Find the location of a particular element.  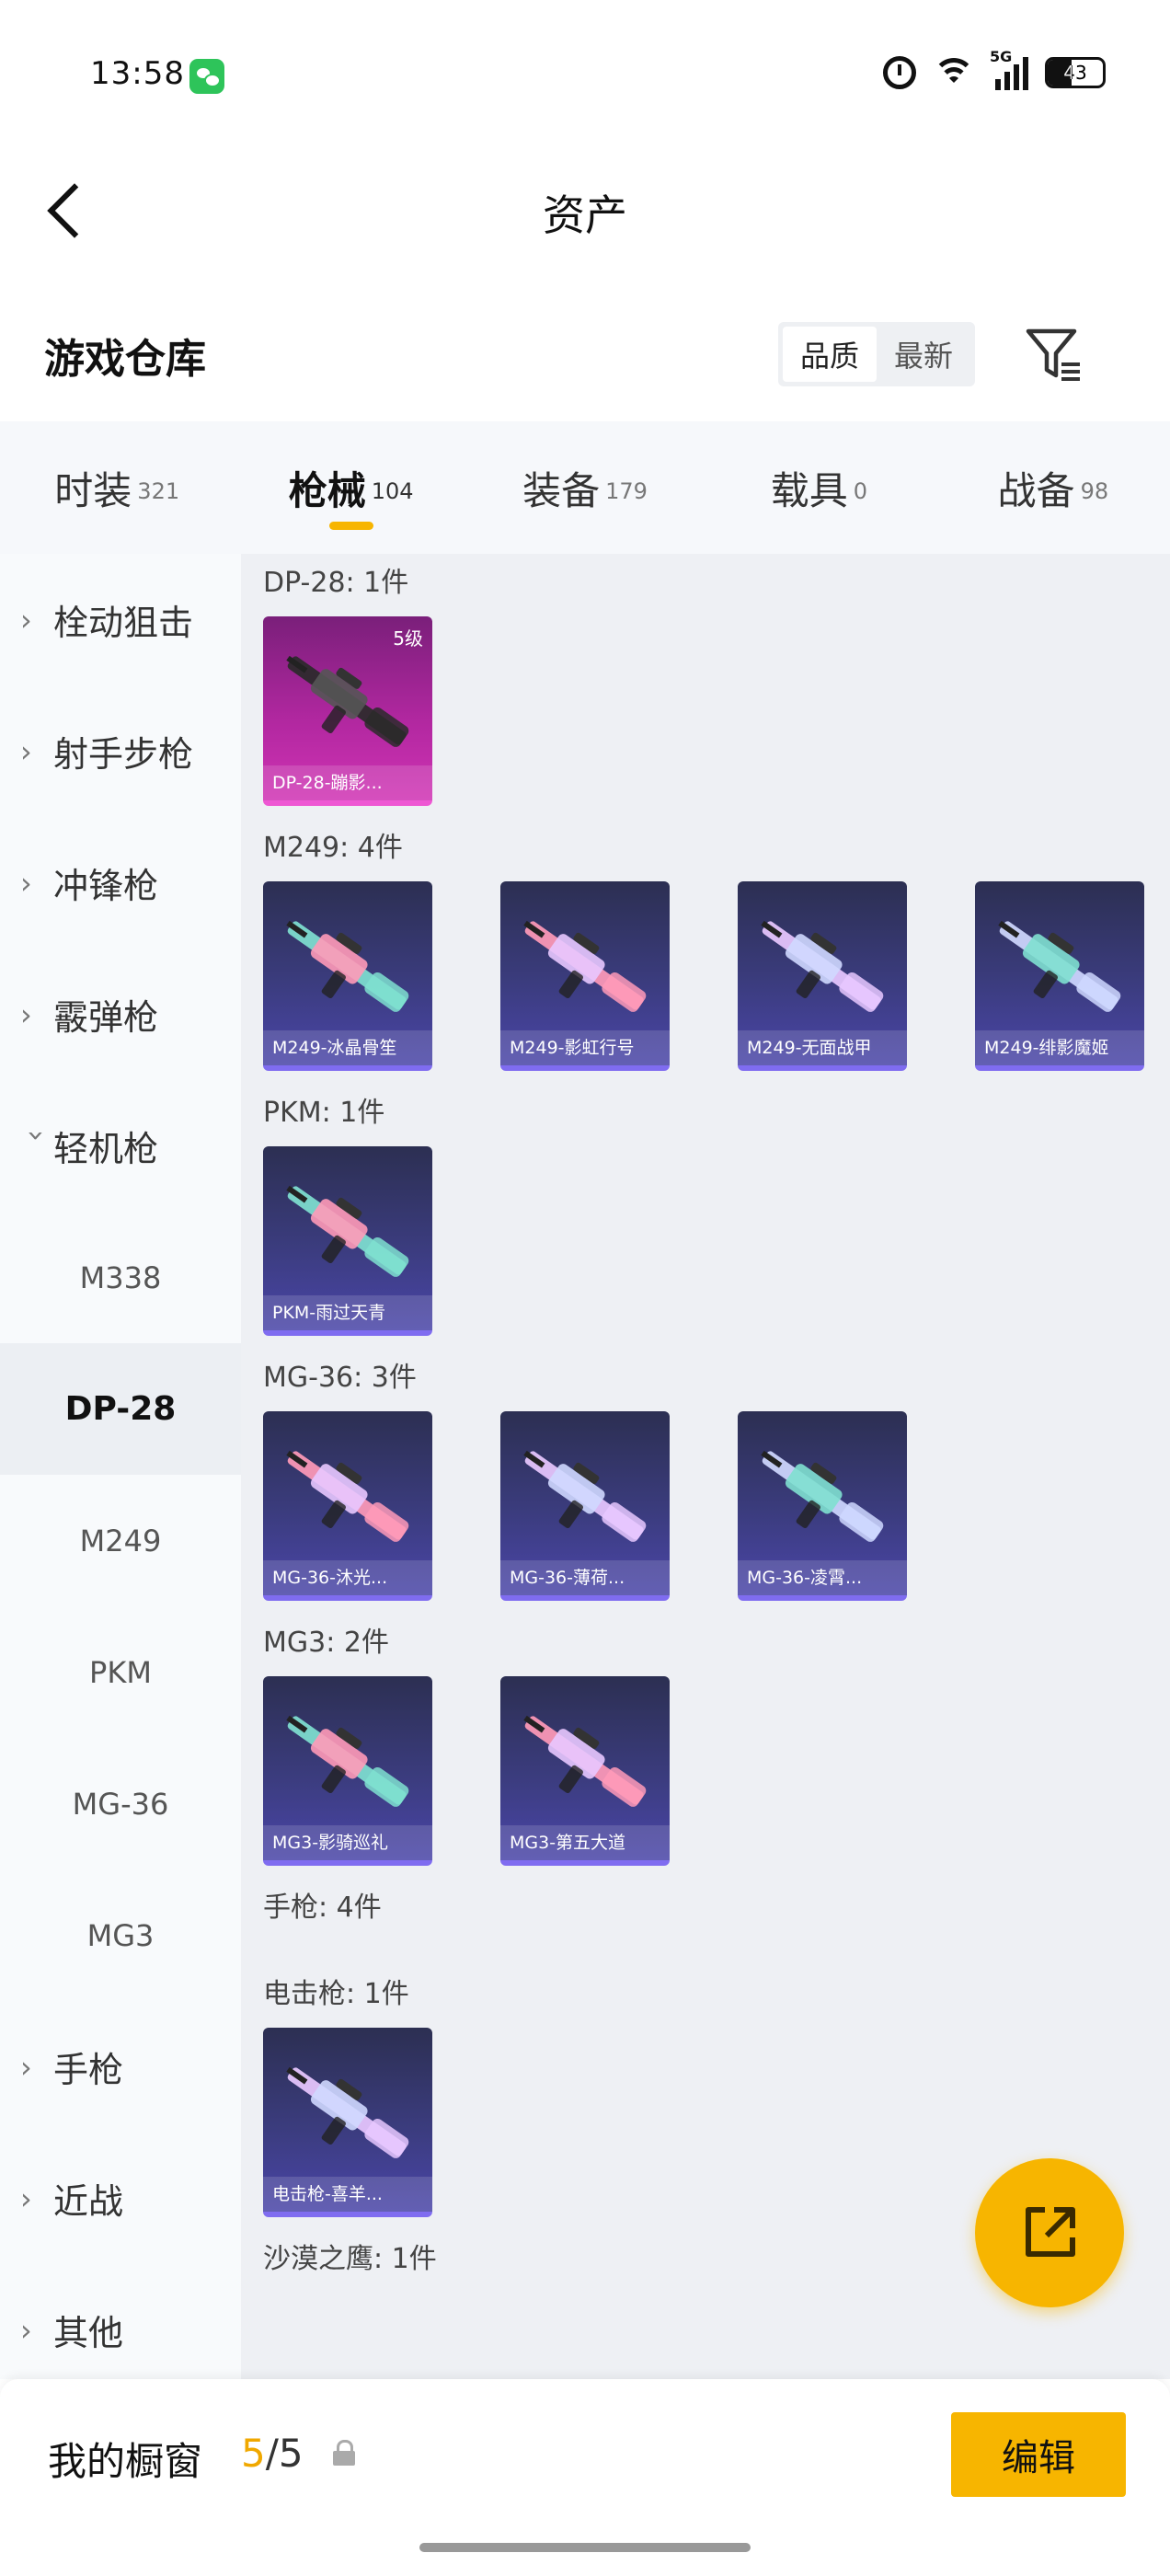

sidebar-item: › 近战 is located at coordinates (120, 2198).